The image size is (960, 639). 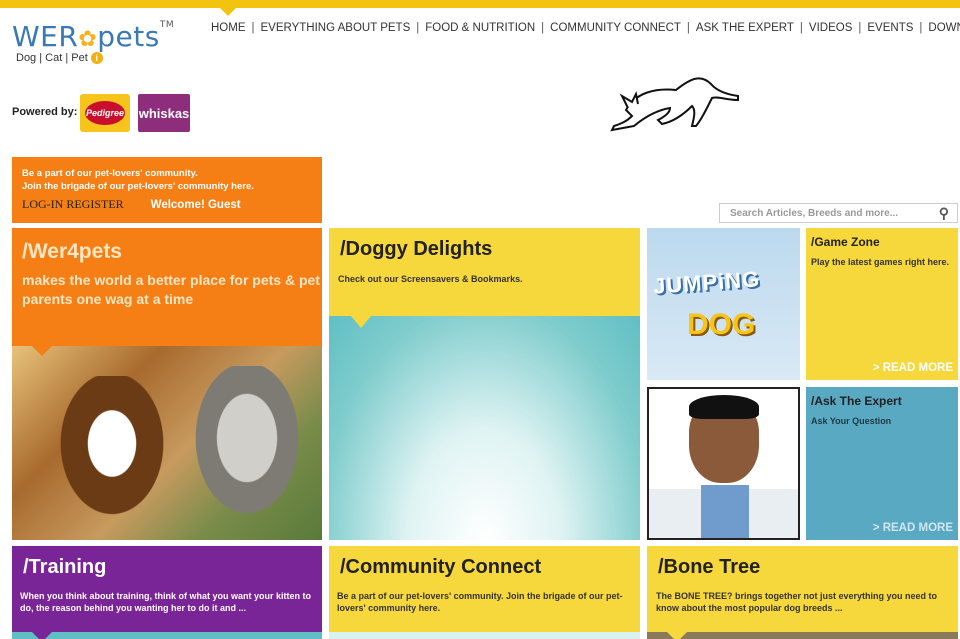 What do you see at coordinates (721, 324) in the screenshot?
I see `jumping-dog-title-2: DOG` at bounding box center [721, 324].